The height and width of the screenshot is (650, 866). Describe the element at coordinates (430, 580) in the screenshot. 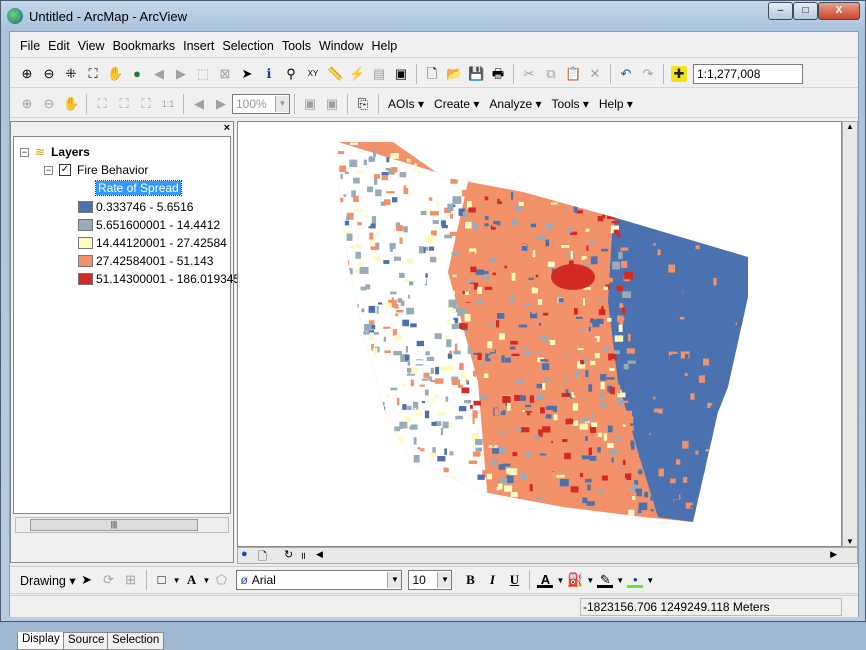

I see `font-size-select: 10 ▼` at that location.